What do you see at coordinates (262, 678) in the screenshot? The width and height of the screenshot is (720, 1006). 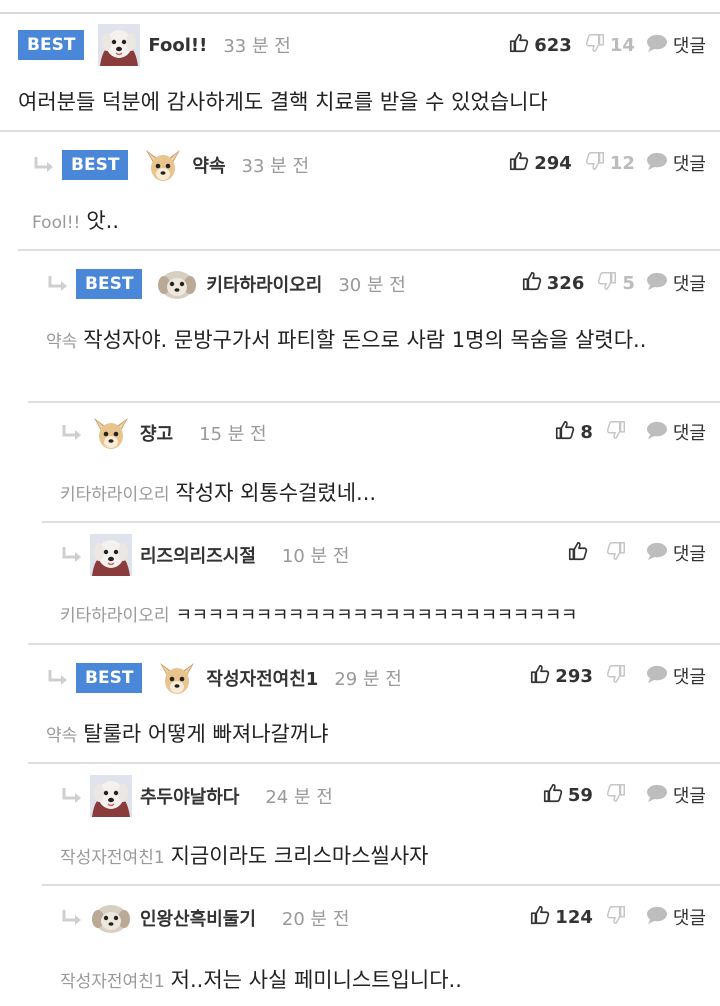 I see `author-name: 작성자전여친1` at bounding box center [262, 678].